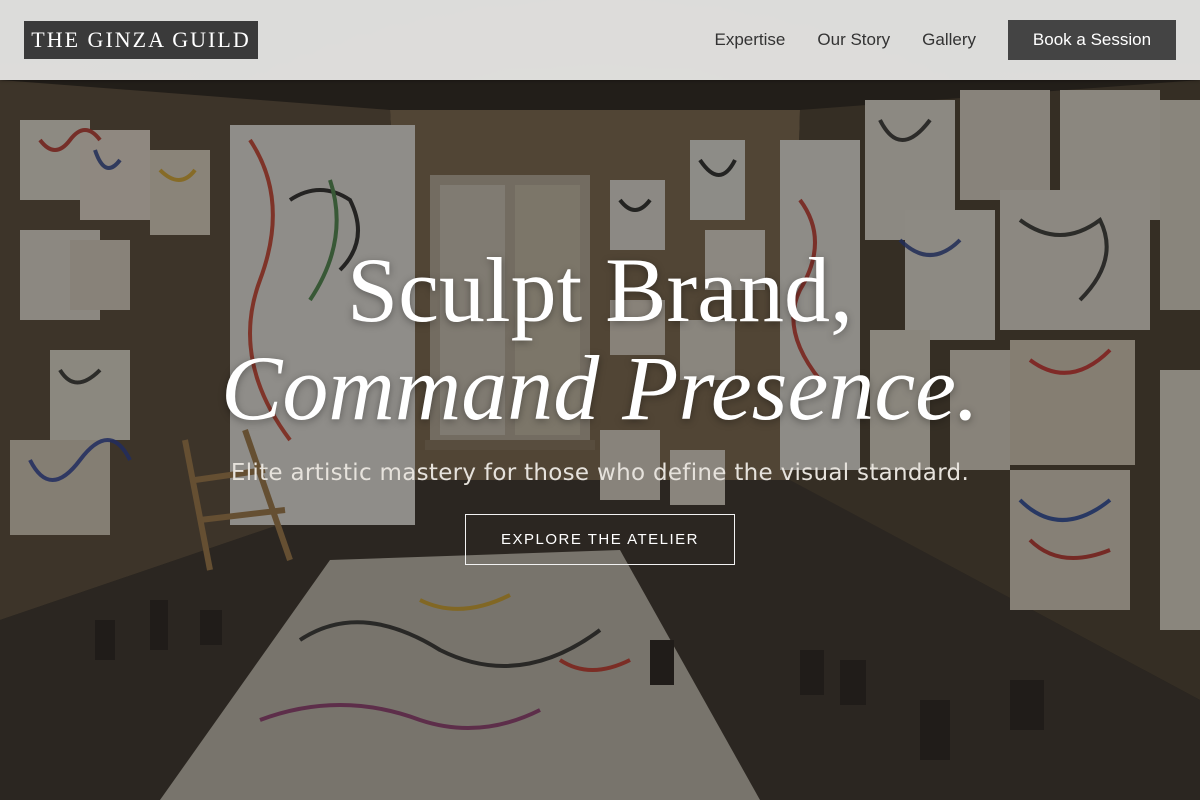  Describe the element at coordinates (750, 40) in the screenshot. I see `nav-link-expertise: Expertise` at that location.